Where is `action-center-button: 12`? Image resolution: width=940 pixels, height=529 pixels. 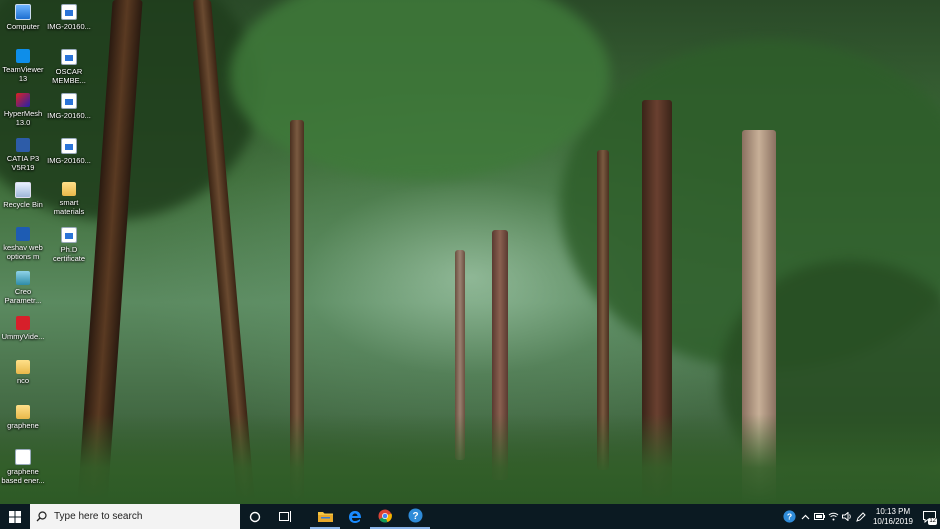 action-center-button: 12 is located at coordinates (929, 516).